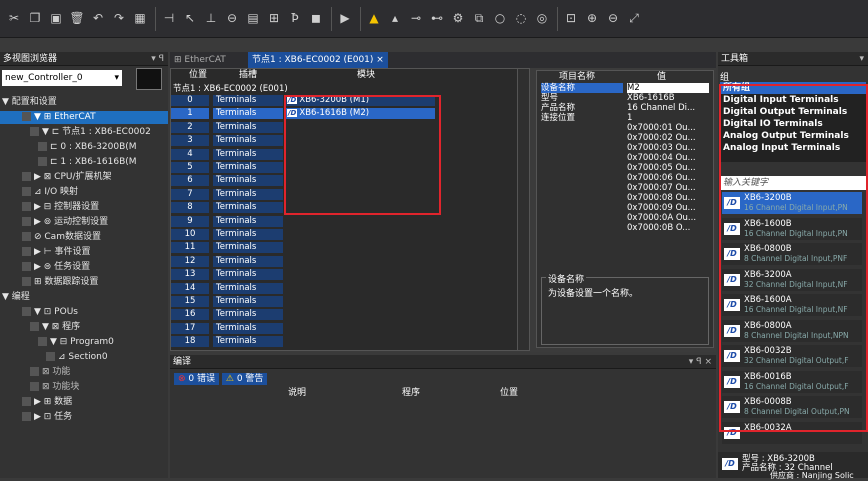 This screenshot has height=481, width=868. I want to click on network-icon: ⊞, so click(274, 18).